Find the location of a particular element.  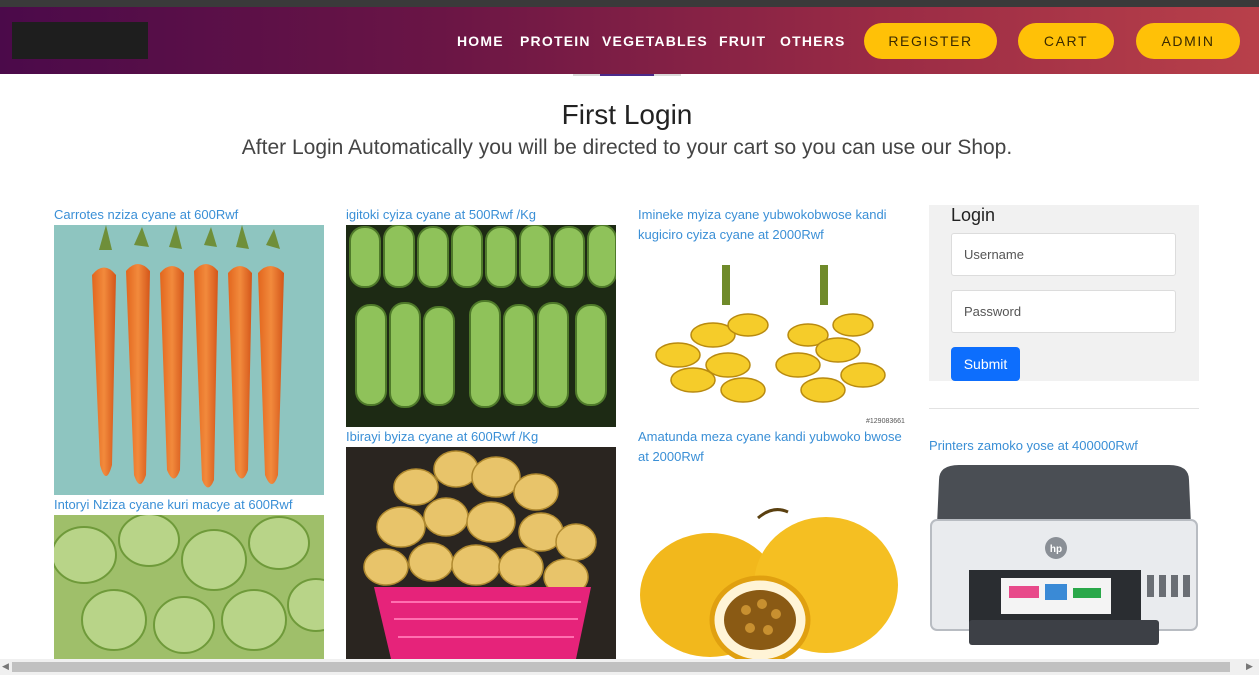

product-caption-eggplants: Intoryi Nziza cyane kuri macye at 600Rwf is located at coordinates (189, 505).